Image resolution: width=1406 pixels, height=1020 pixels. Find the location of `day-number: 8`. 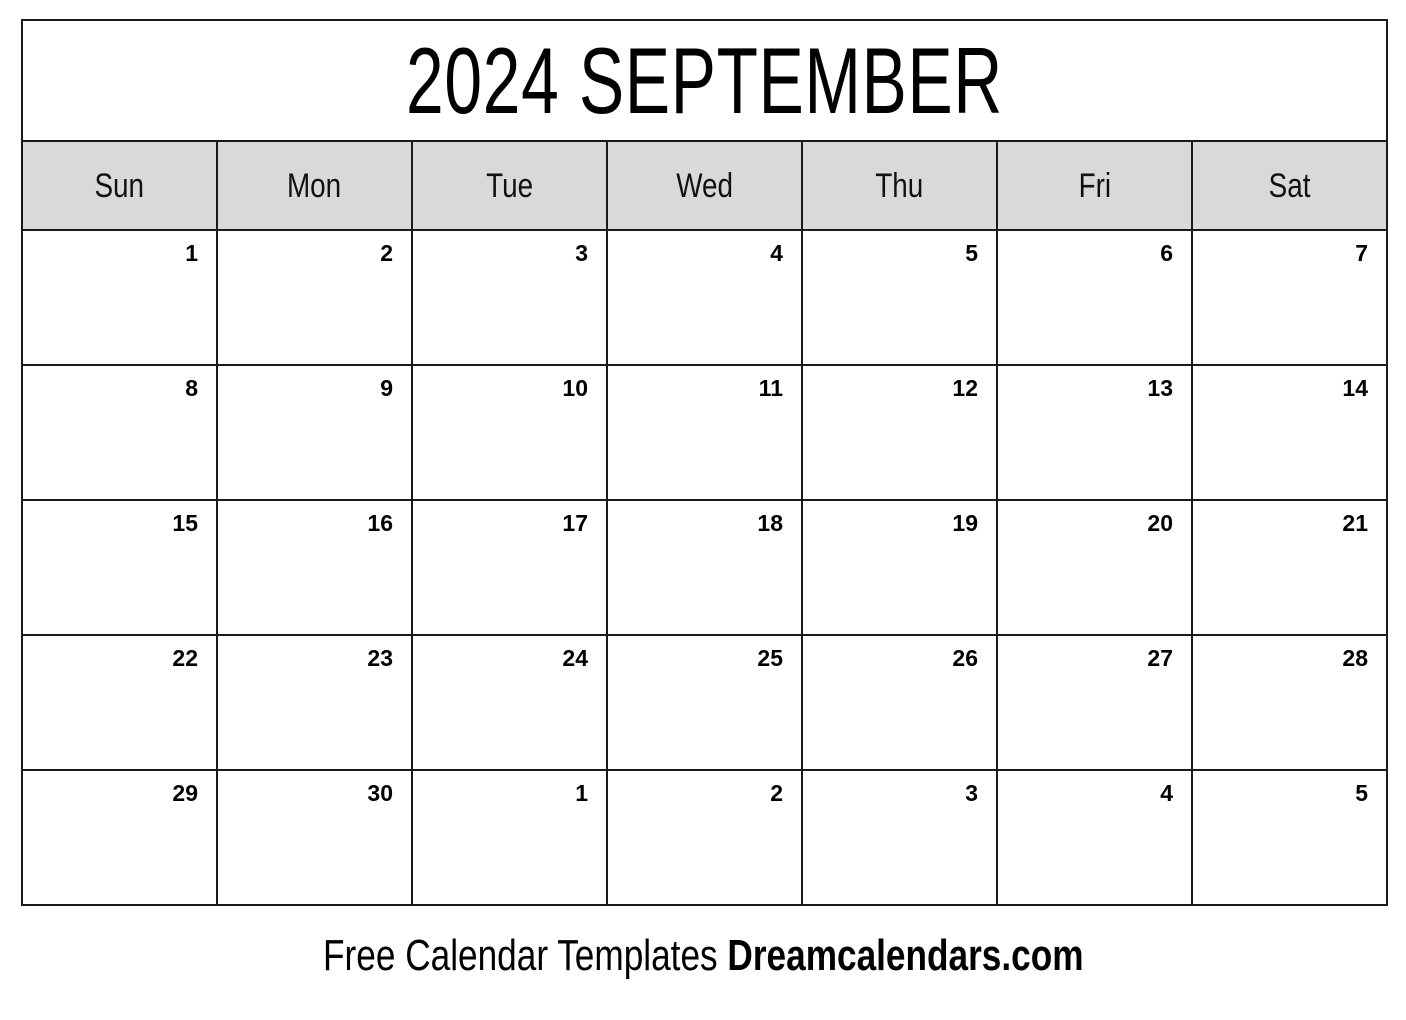

day-number: 8 is located at coordinates (191, 388).